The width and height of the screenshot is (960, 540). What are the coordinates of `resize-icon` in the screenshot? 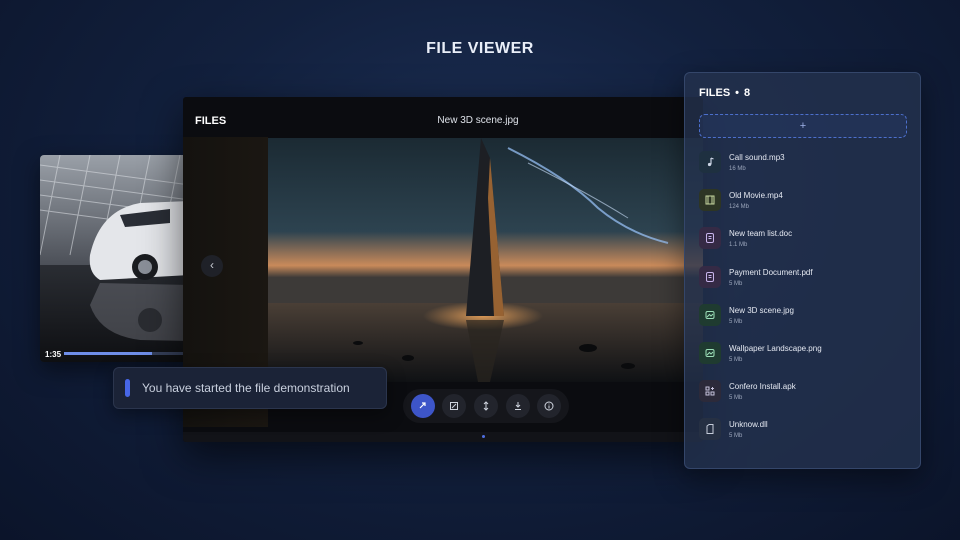 It's located at (486, 406).